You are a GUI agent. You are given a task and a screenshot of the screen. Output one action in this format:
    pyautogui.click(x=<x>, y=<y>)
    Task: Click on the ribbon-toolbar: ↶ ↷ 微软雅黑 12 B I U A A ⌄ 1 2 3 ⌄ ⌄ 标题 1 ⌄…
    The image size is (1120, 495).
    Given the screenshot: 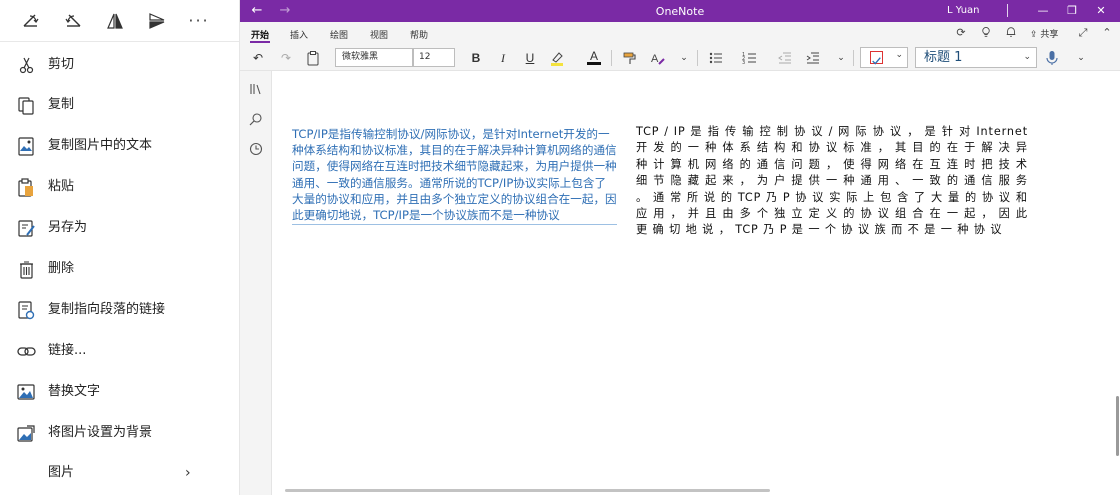 What is the action you would take?
    pyautogui.click(x=680, y=57)
    